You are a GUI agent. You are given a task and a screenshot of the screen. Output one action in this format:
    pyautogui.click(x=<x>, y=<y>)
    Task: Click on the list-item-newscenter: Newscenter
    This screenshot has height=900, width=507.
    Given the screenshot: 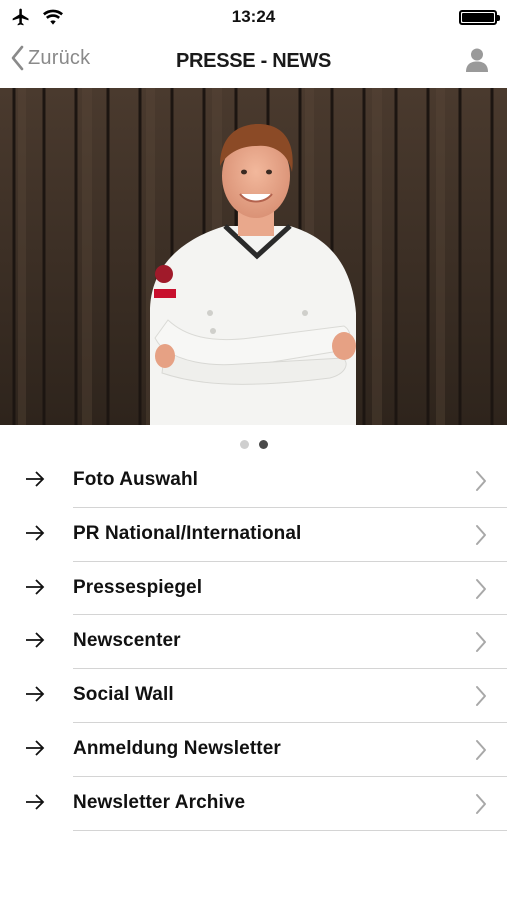 What is the action you would take?
    pyautogui.click(x=253, y=642)
    